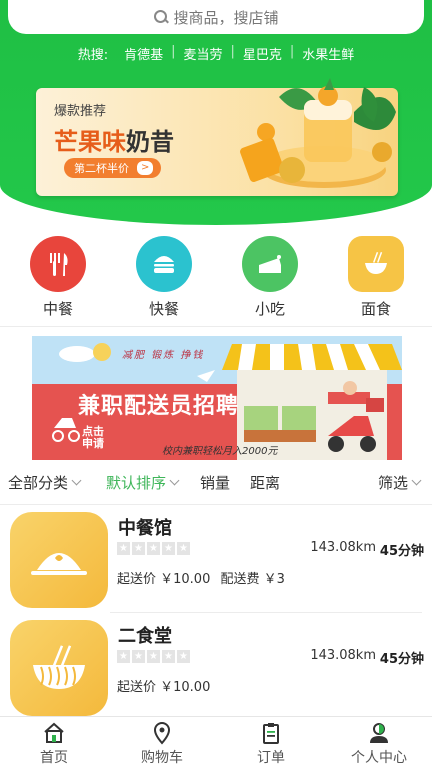 This screenshot has width=432, height=768. I want to click on shop-name: 二食堂, so click(145, 636).